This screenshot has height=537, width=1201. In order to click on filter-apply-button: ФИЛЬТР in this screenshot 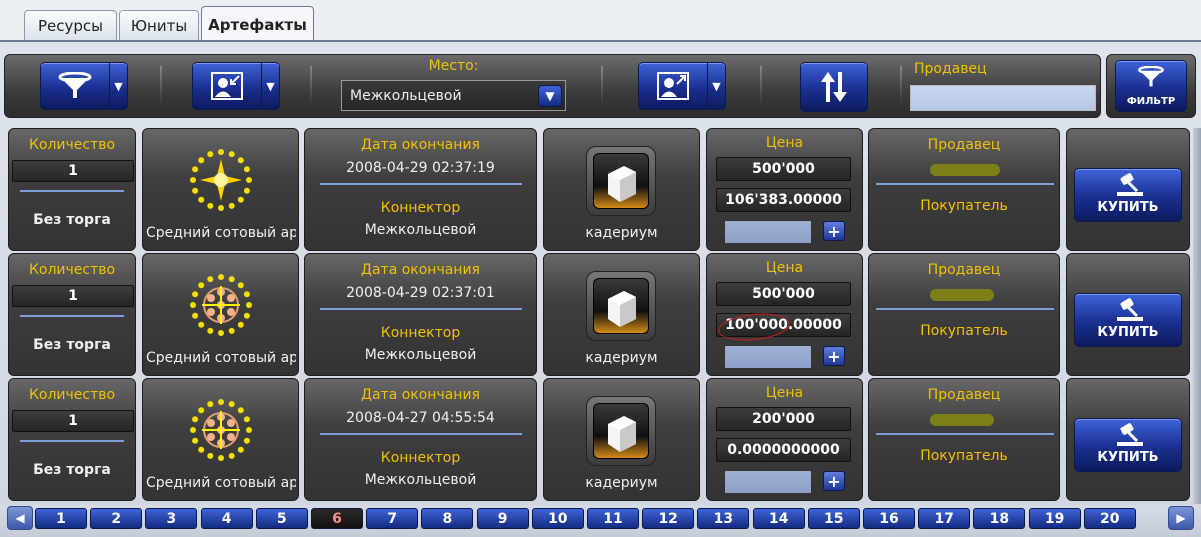, I will do `click(1151, 86)`.